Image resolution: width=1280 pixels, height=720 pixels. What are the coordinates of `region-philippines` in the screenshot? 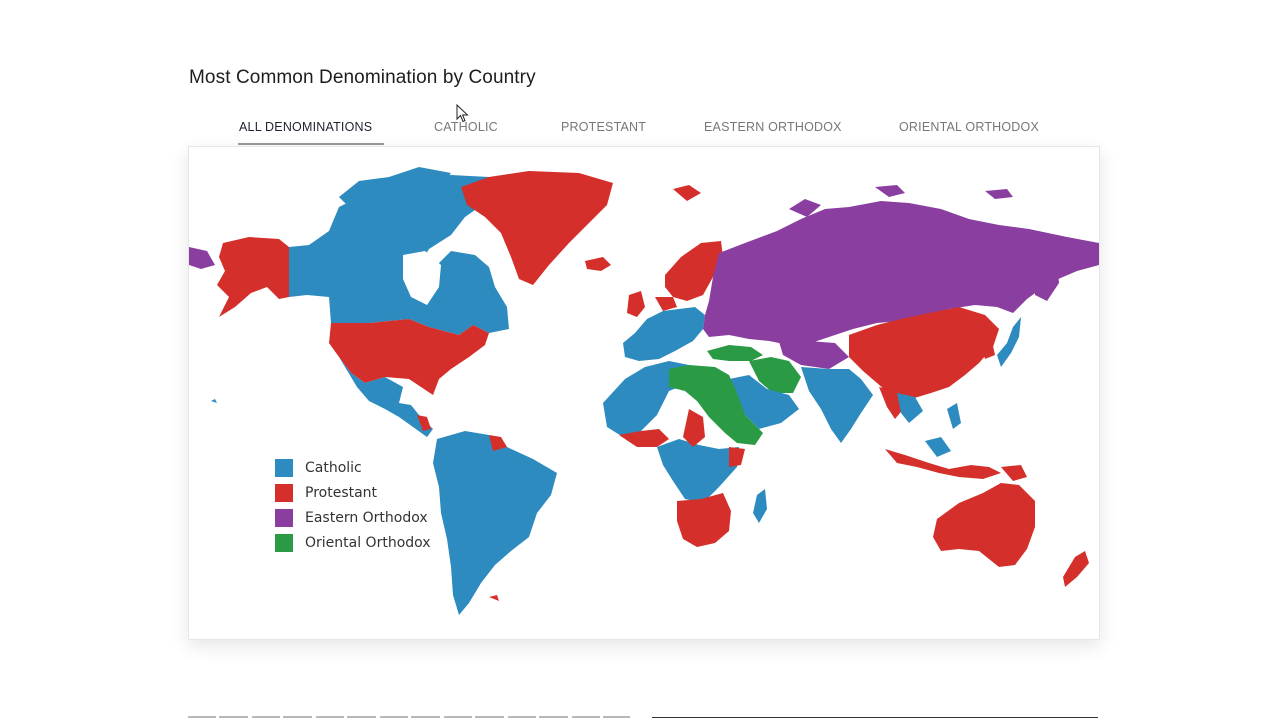 It's located at (954, 416).